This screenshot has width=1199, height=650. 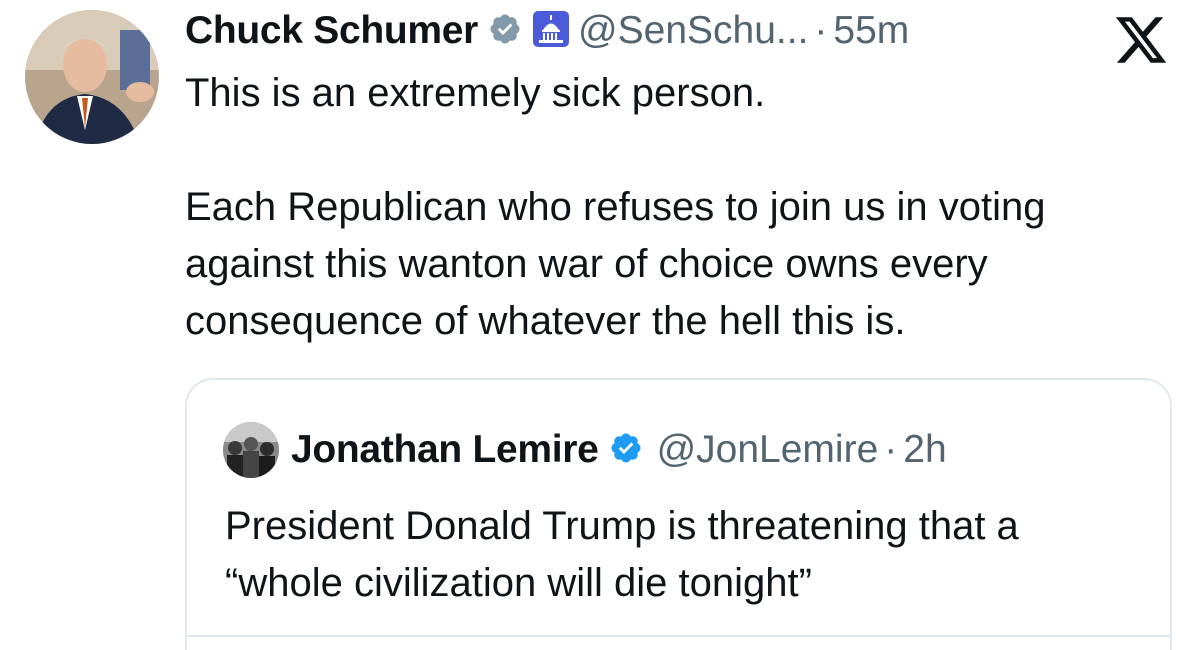 I want to click on tweet-header: Chuck Schumer @SenSchu... · 55m, so click(x=547, y=31).